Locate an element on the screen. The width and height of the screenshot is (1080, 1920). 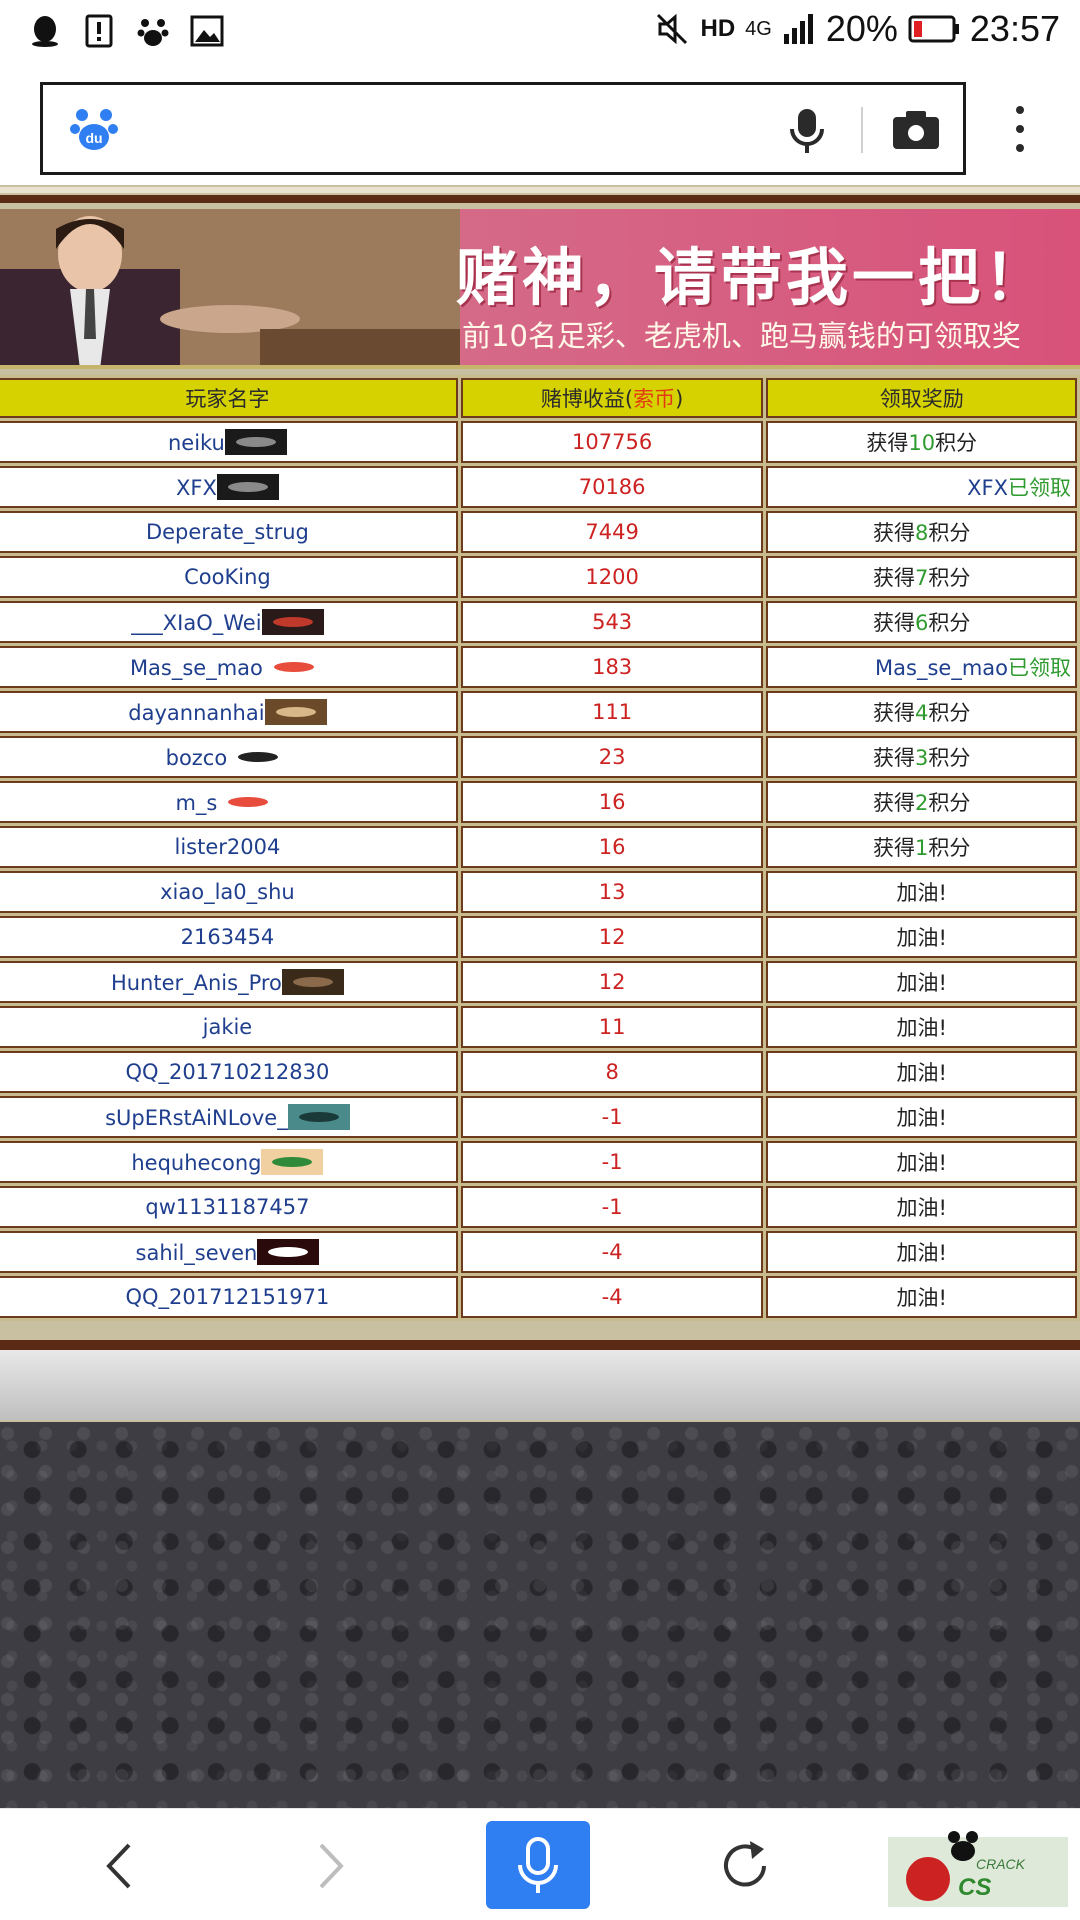
table-row: hequhecong -1 加油! is located at coordinates (538, 1162).